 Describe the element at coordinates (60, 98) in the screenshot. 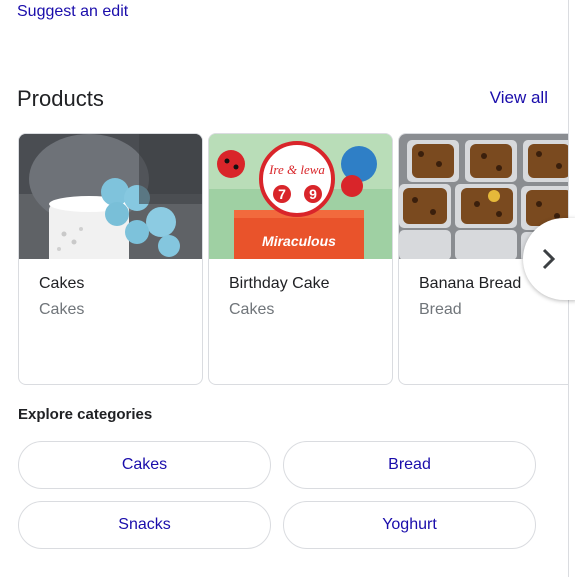

I see `products-heading: Products` at that location.